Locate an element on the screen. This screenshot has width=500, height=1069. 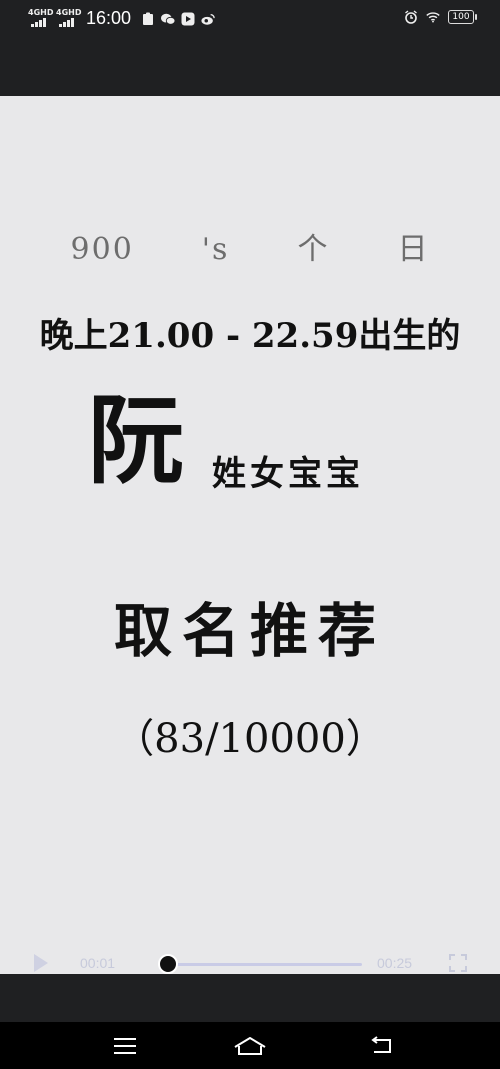
wifi-icon is located at coordinates (433, 17).